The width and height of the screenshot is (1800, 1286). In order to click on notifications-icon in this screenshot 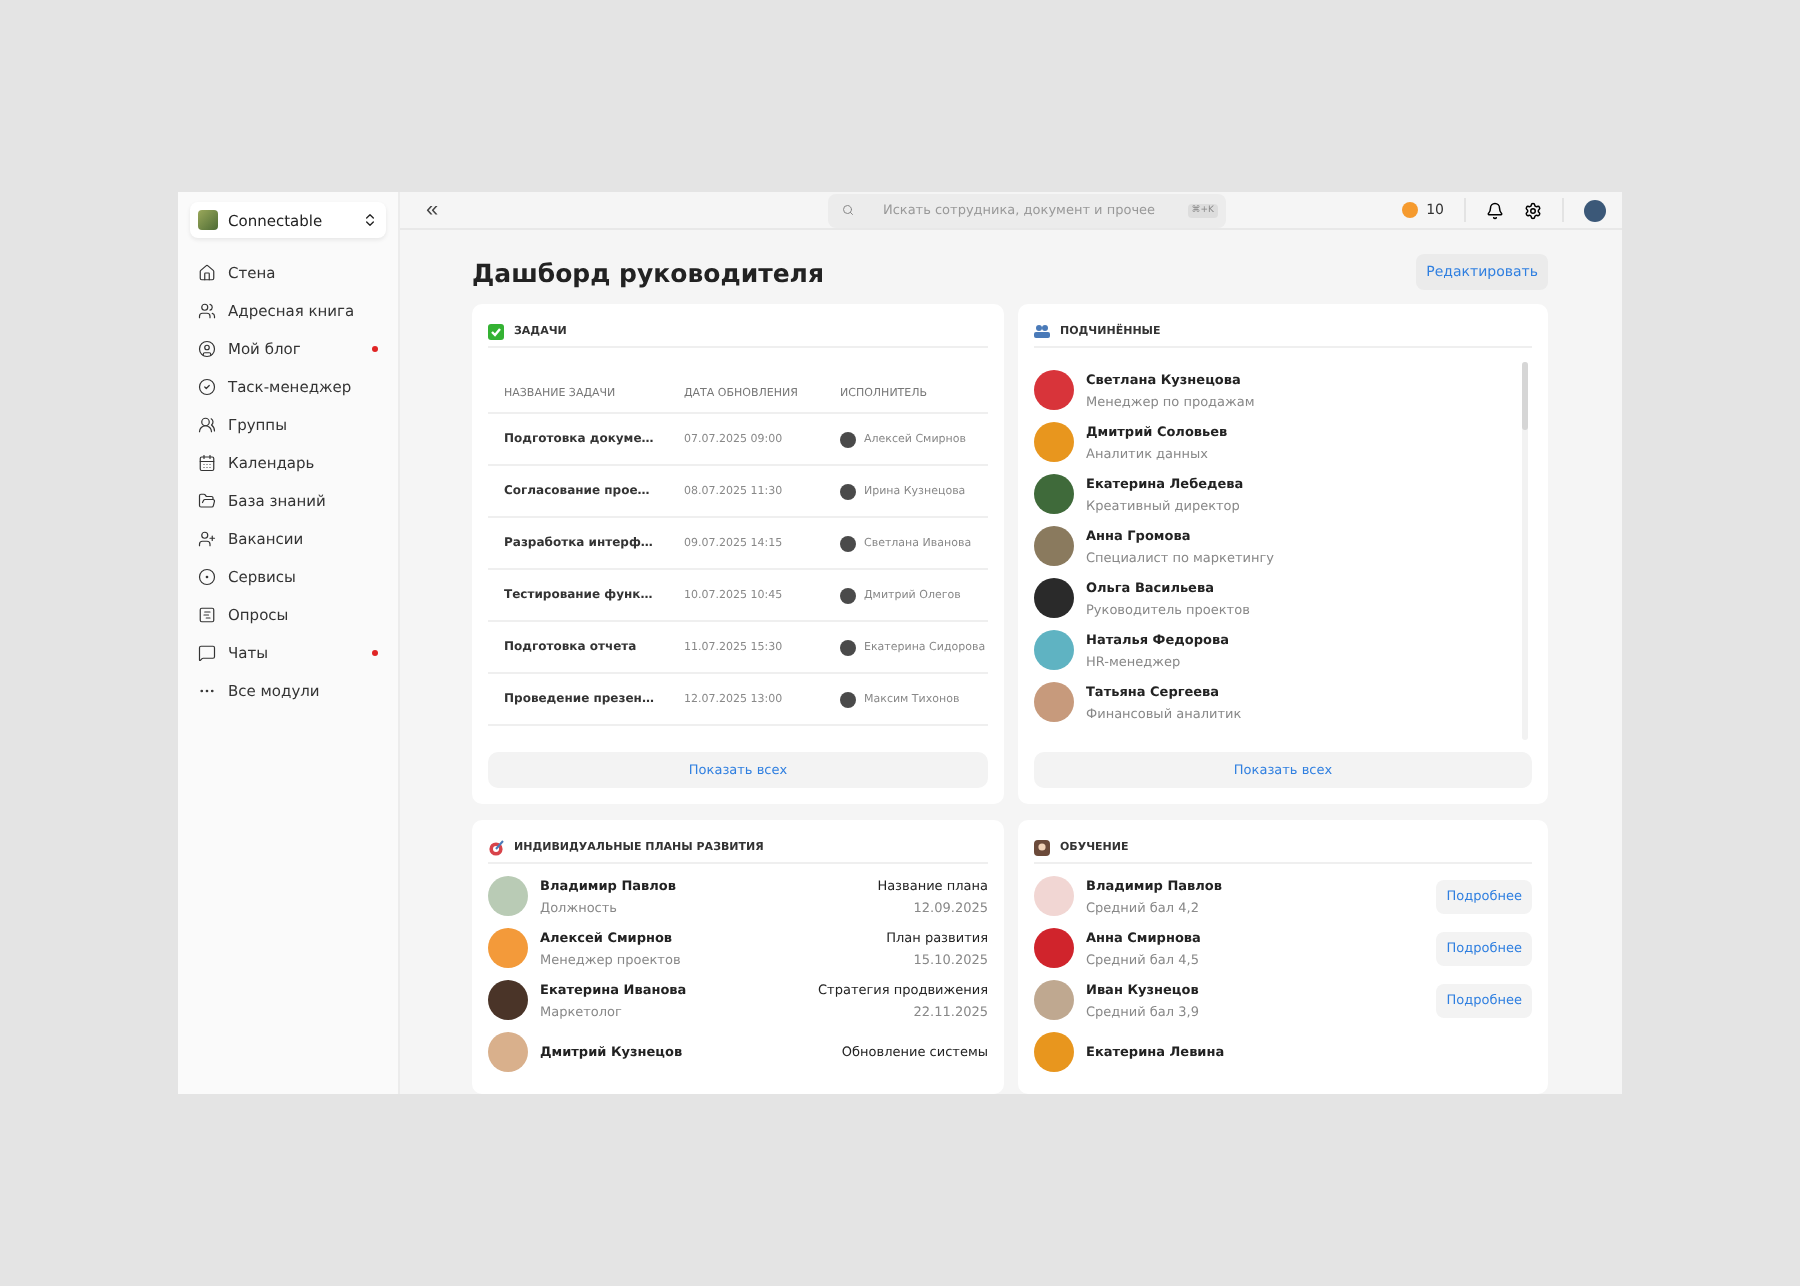, I will do `click(1495, 210)`.